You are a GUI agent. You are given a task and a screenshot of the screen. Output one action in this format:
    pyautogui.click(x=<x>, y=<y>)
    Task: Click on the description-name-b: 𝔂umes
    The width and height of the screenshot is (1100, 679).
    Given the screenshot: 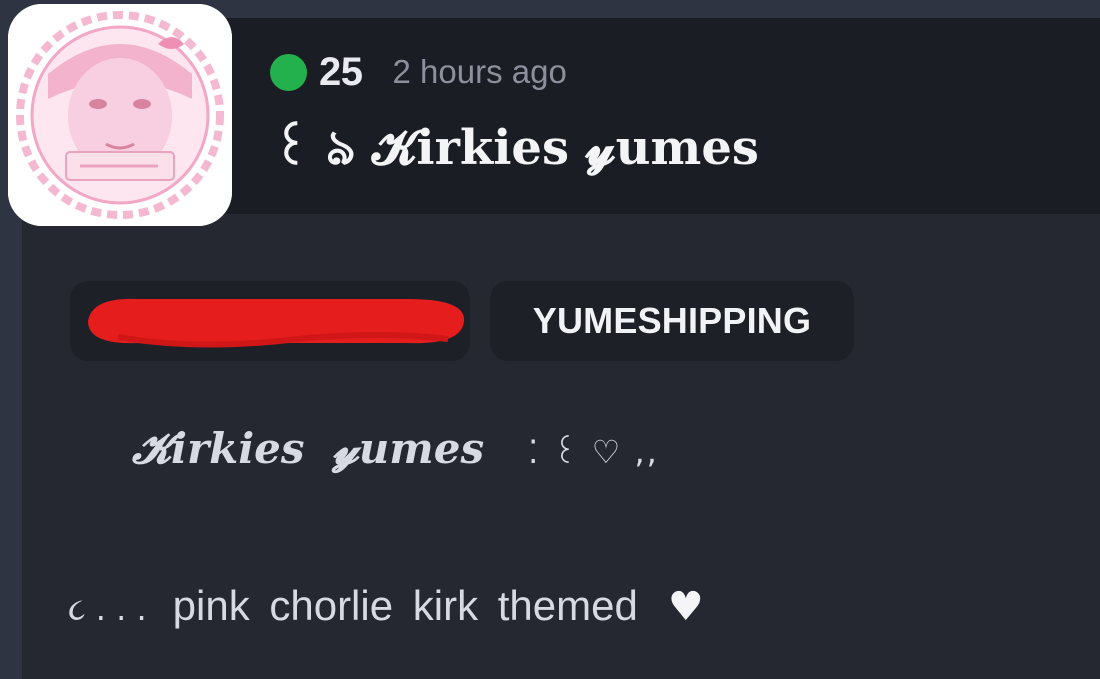 What is the action you would take?
    pyautogui.click(x=408, y=448)
    